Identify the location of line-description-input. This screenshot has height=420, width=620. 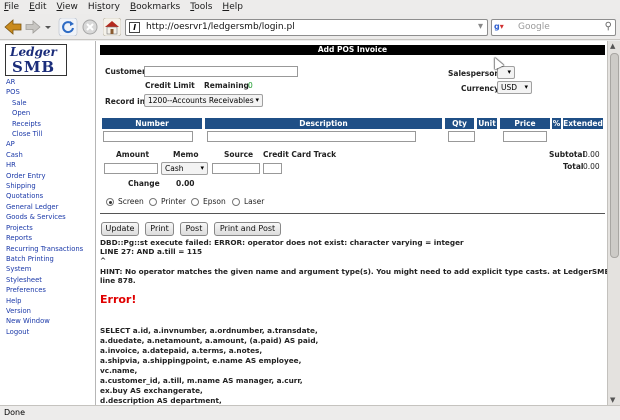
(311, 136).